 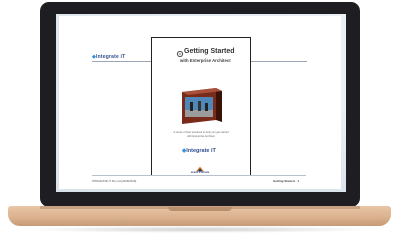 What do you see at coordinates (209, 51) in the screenshot?
I see `cover-title: Getting Started` at bounding box center [209, 51].